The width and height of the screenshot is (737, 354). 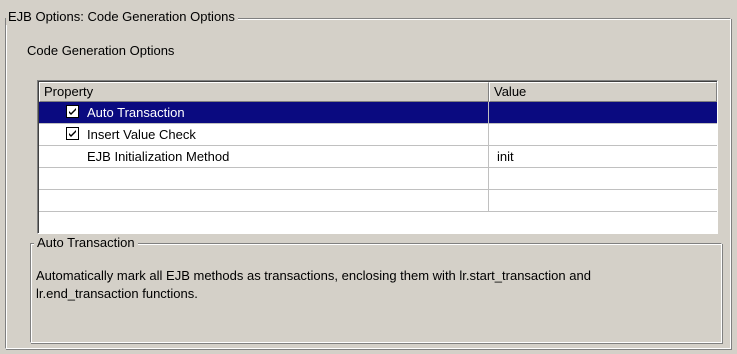 I want to click on auto-transaction-checkbox, so click(x=72, y=111).